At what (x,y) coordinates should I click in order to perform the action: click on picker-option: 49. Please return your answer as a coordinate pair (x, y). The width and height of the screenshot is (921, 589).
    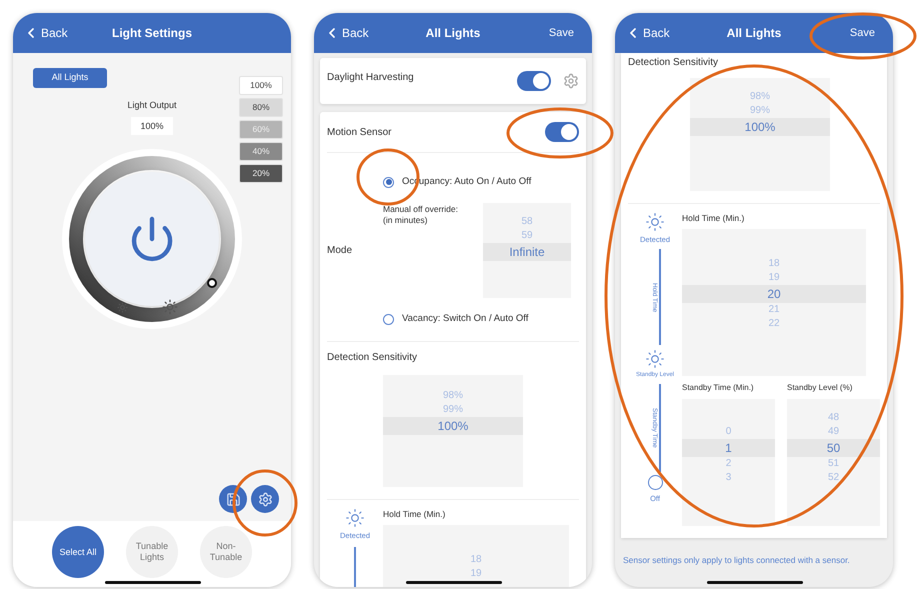
    Looking at the image, I should click on (833, 431).